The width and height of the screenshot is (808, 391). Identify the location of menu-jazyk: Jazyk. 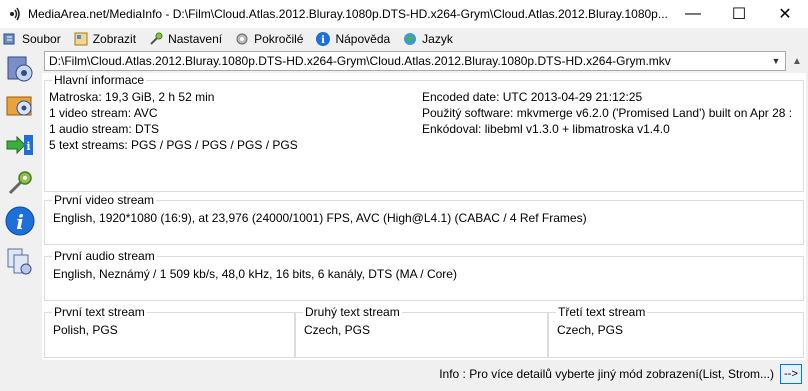
(427, 39).